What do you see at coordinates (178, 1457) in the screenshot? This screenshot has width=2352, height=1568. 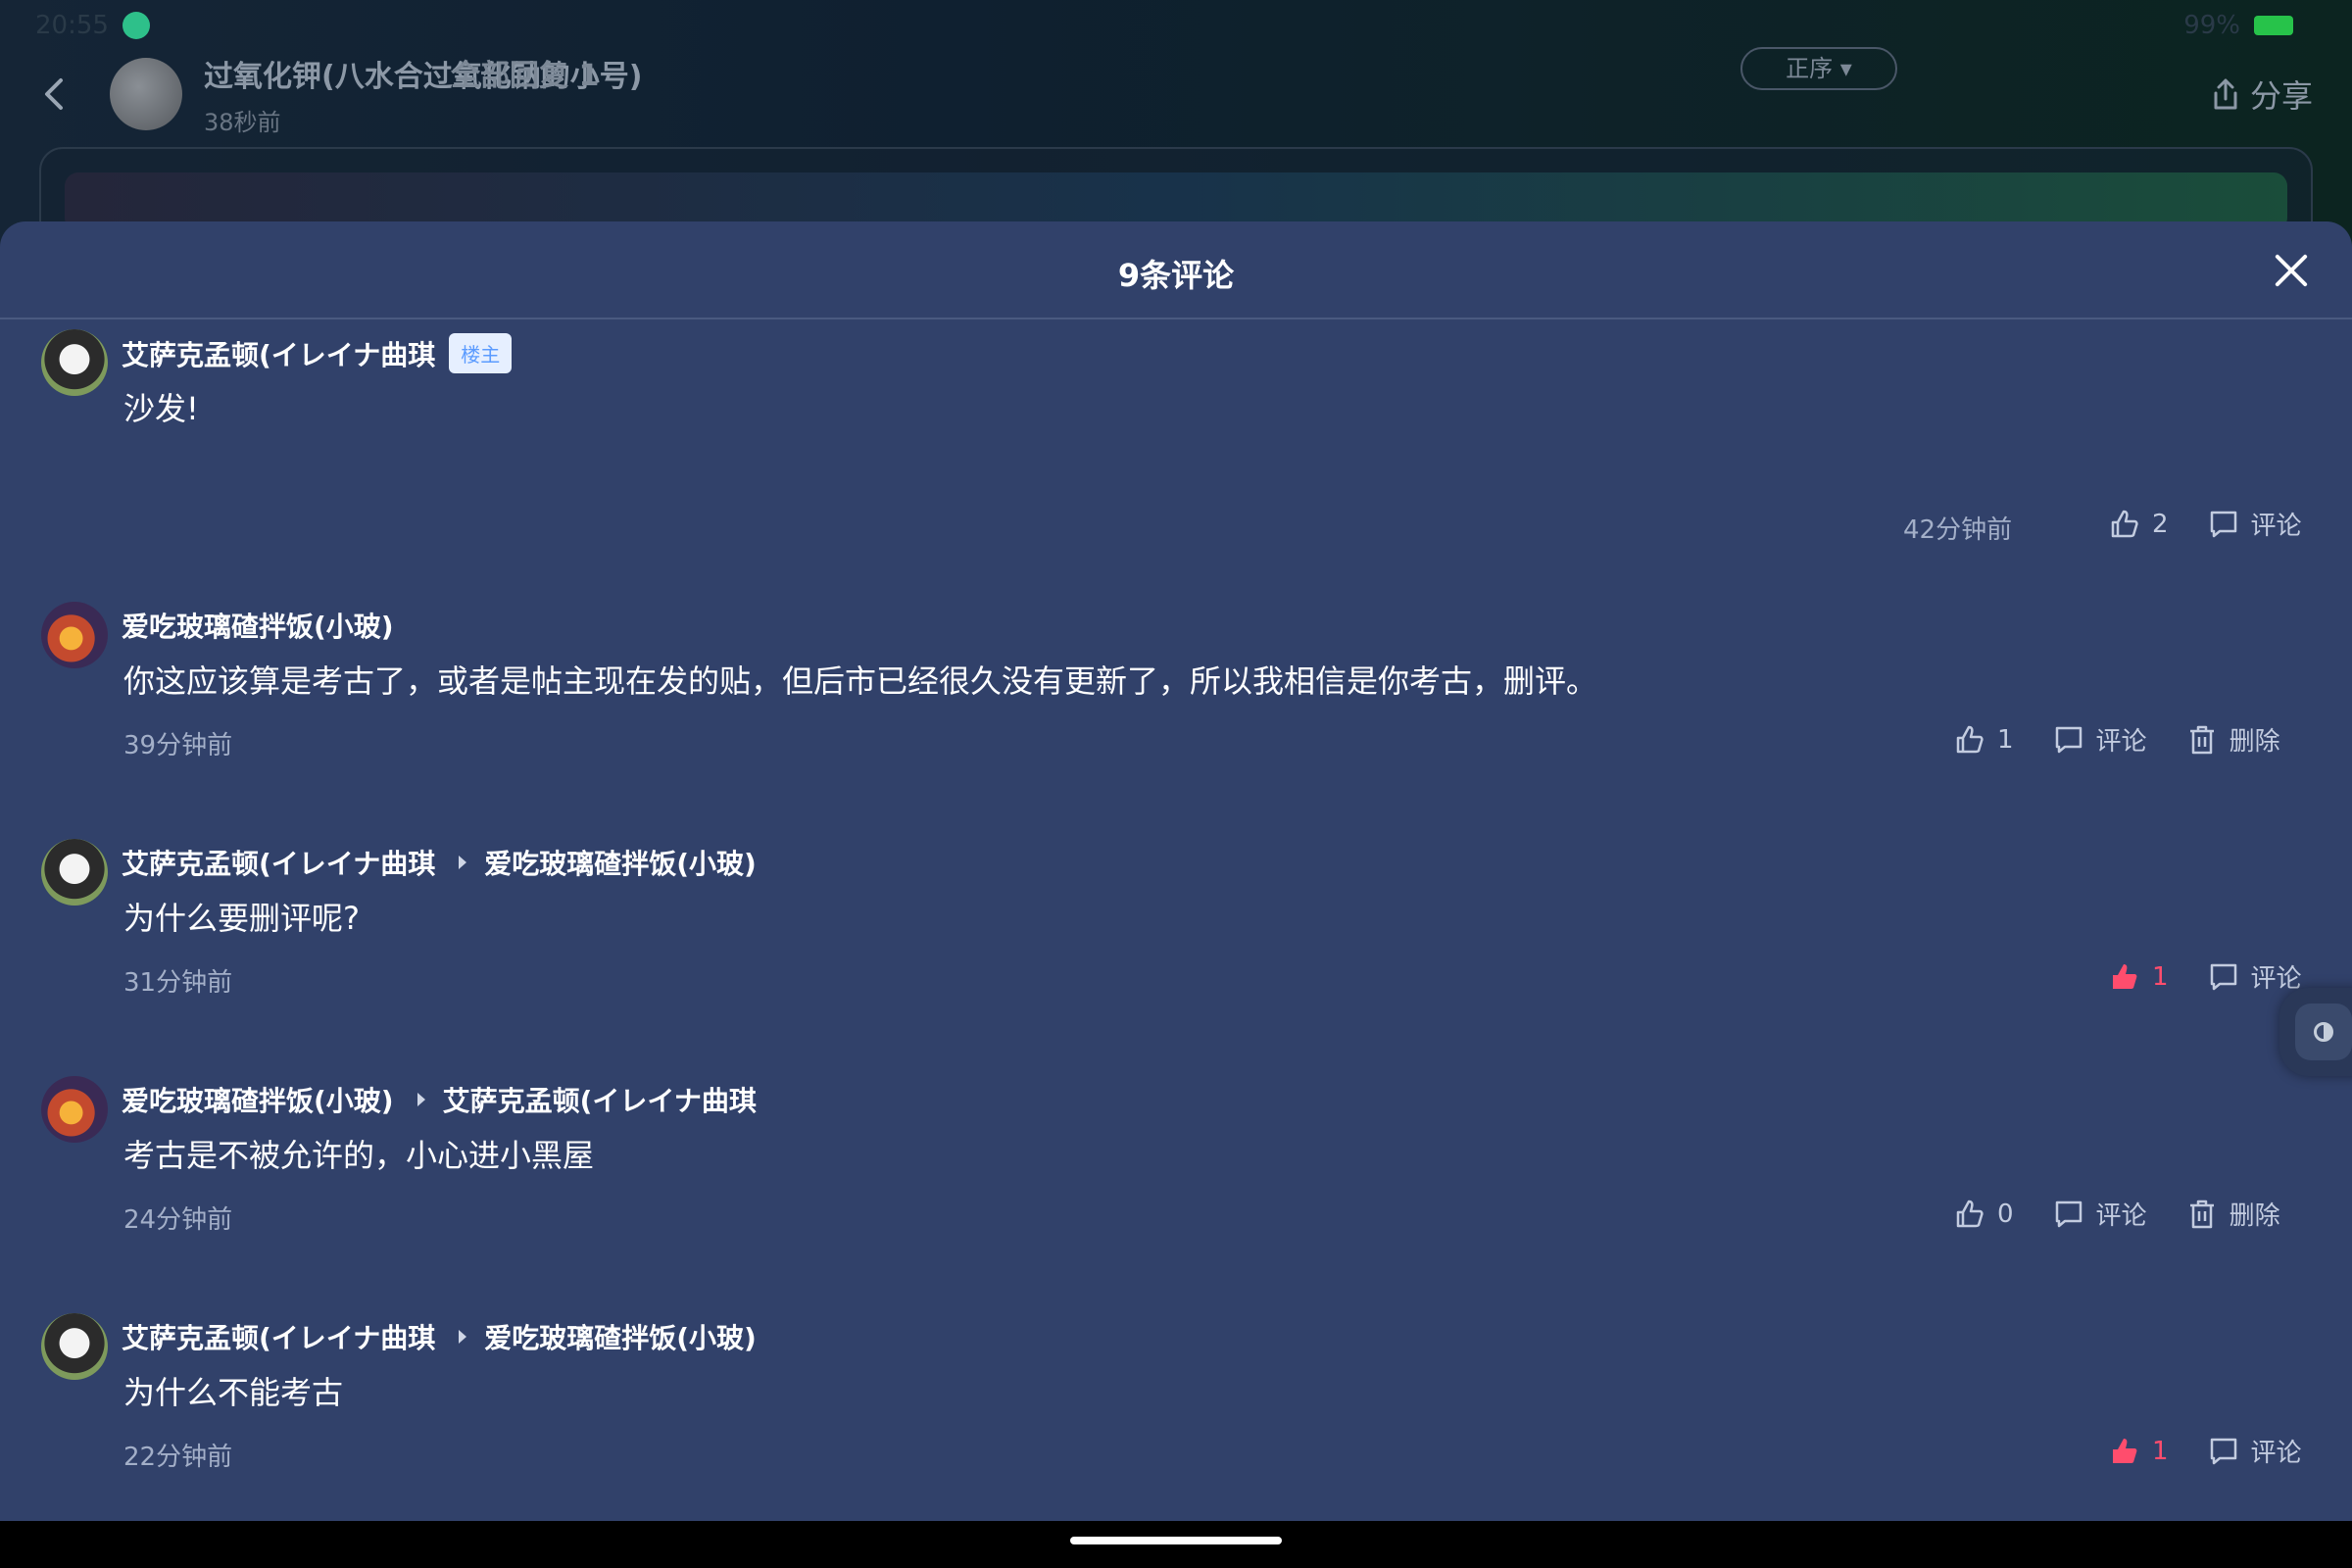 I see `comment-time: 22分钟前` at bounding box center [178, 1457].